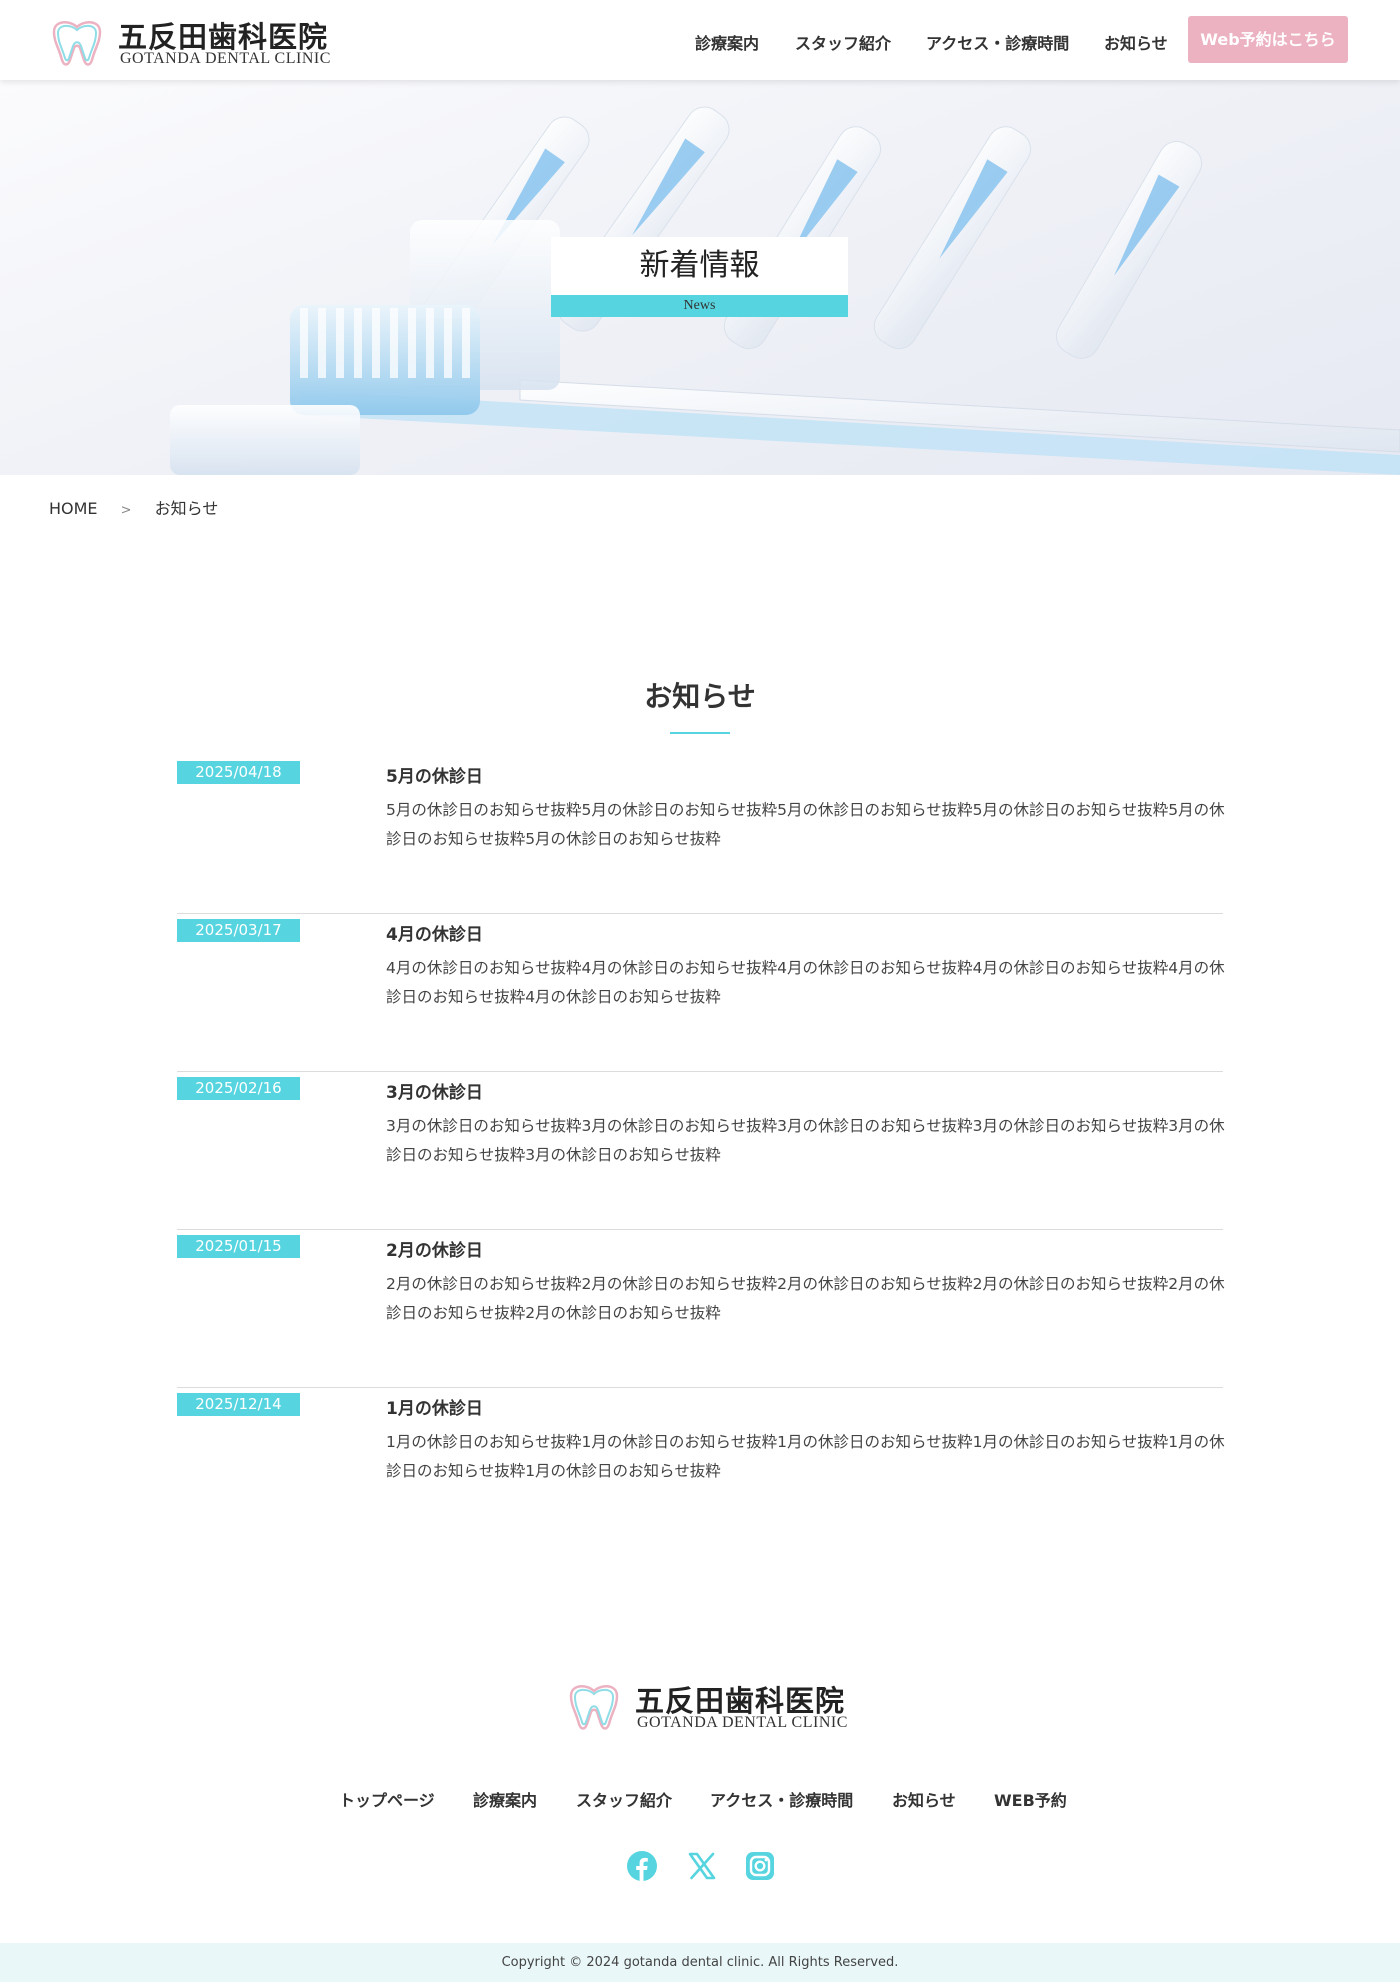  I want to click on footer-nav-news: お知らせ, so click(924, 1799).